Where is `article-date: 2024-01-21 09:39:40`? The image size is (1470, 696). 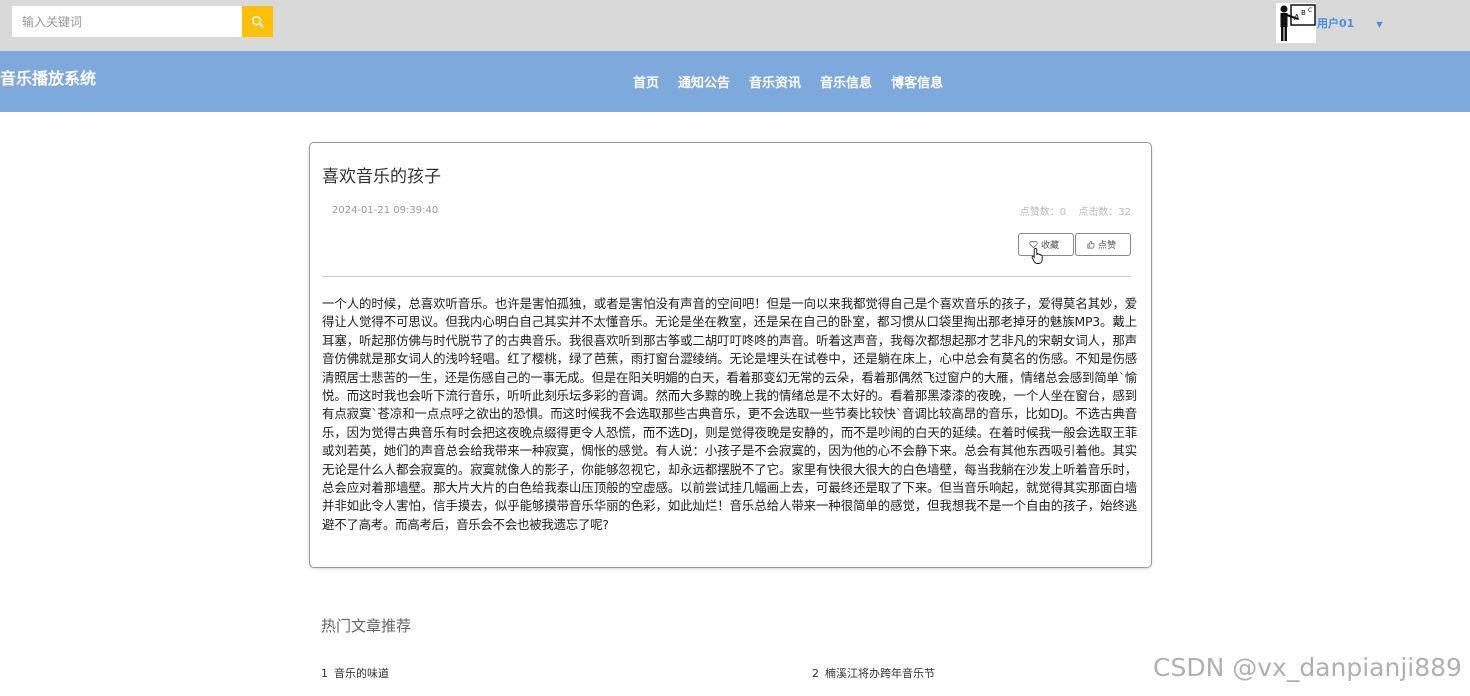
article-date: 2024-01-21 09:39:40 is located at coordinates (385, 210).